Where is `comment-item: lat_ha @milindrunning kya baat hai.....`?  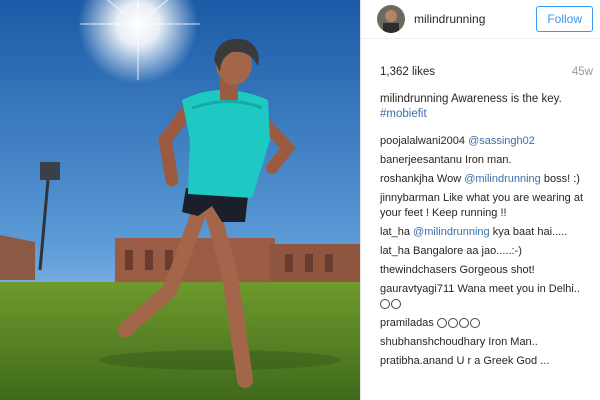 comment-item: lat_ha @milindrunning kya baat hai..... is located at coordinates (486, 232).